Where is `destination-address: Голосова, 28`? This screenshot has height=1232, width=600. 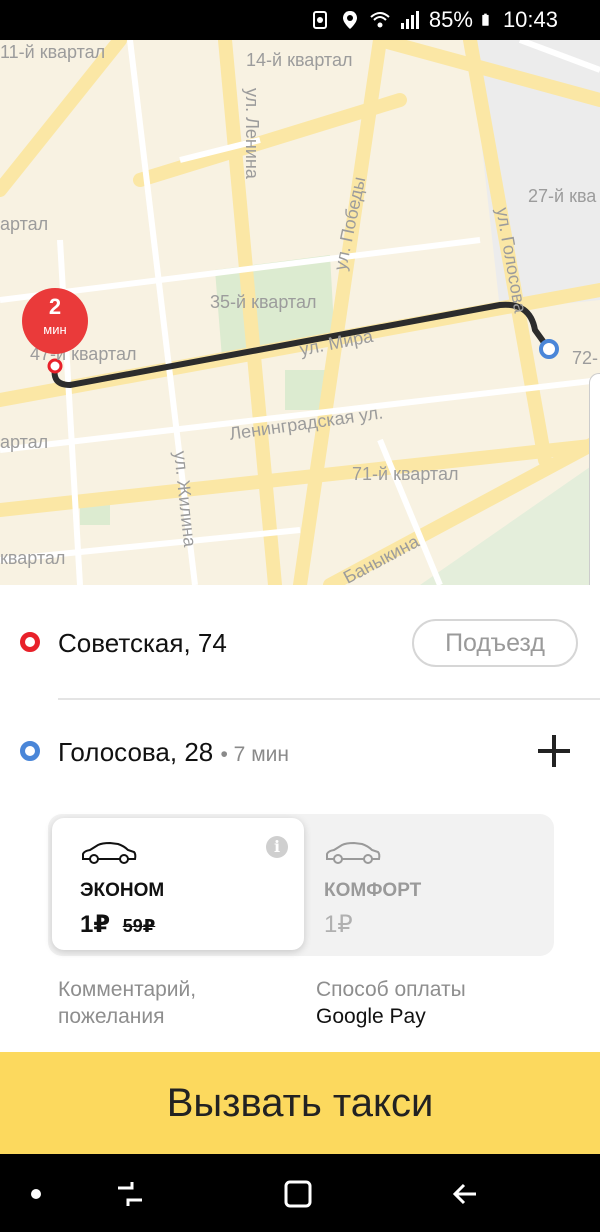
destination-address: Голосова, 28 is located at coordinates (136, 752).